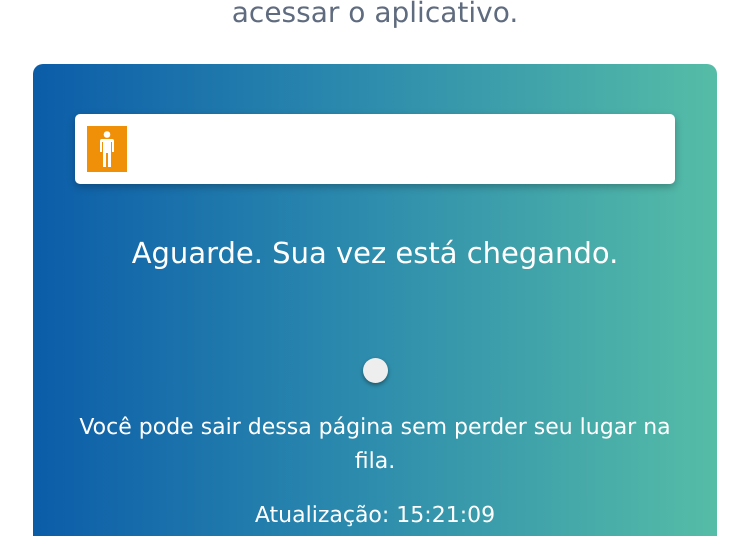 This screenshot has height=536, width=750. What do you see at coordinates (375, 14) in the screenshot?
I see `heading-text: acessar o aplicativo.` at bounding box center [375, 14].